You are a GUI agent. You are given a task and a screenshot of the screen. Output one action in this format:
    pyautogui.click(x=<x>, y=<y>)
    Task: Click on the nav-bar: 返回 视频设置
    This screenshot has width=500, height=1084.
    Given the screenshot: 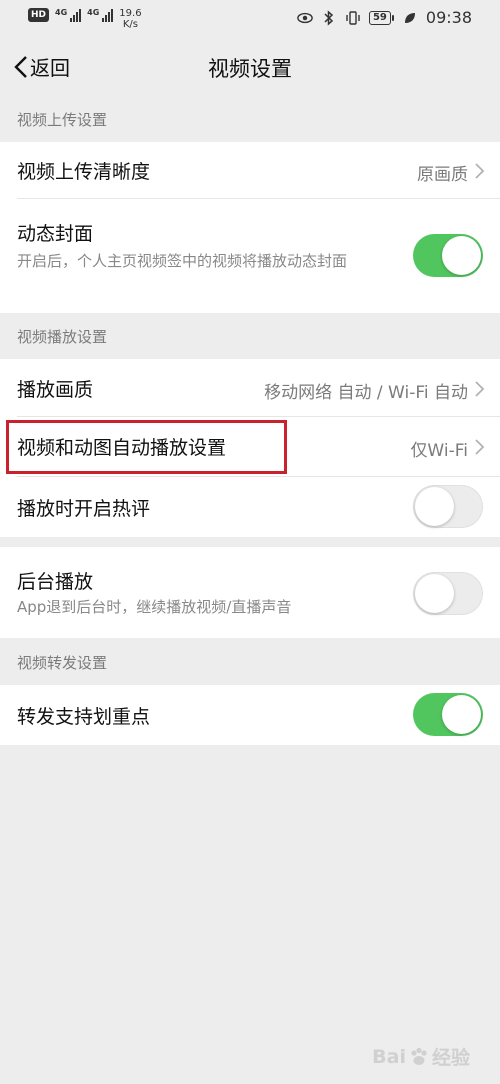 What is the action you would take?
    pyautogui.click(x=250, y=67)
    